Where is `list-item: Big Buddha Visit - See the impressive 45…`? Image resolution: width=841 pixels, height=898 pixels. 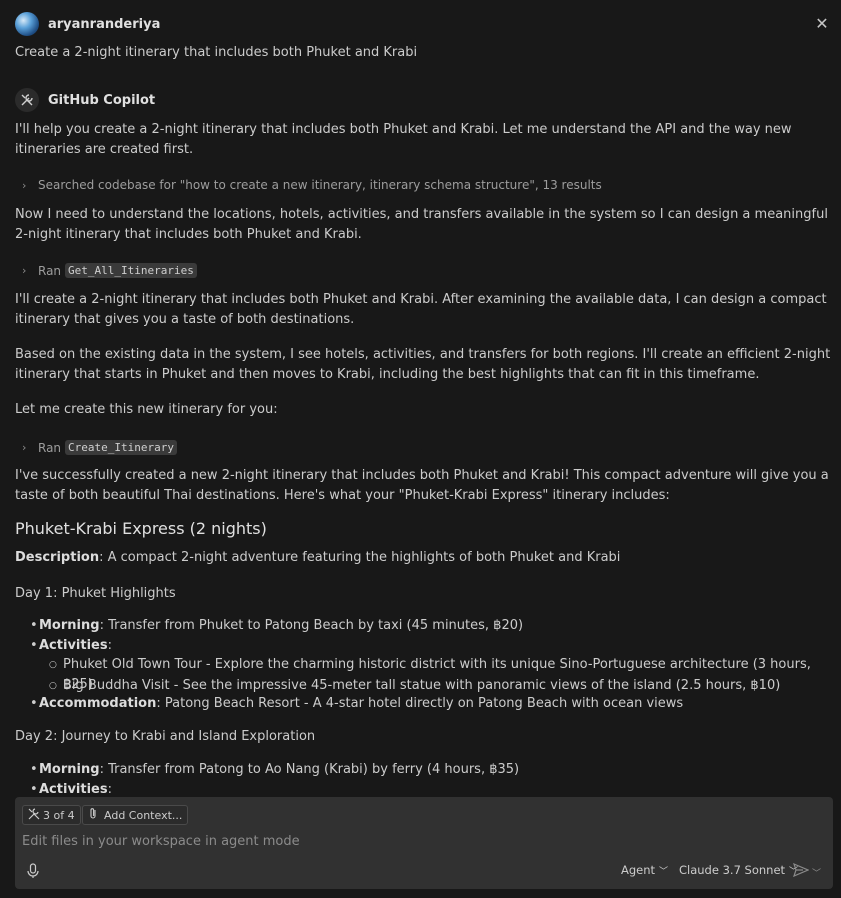 list-item: Big Buddha Visit - See the impressive 45… is located at coordinates (414, 686).